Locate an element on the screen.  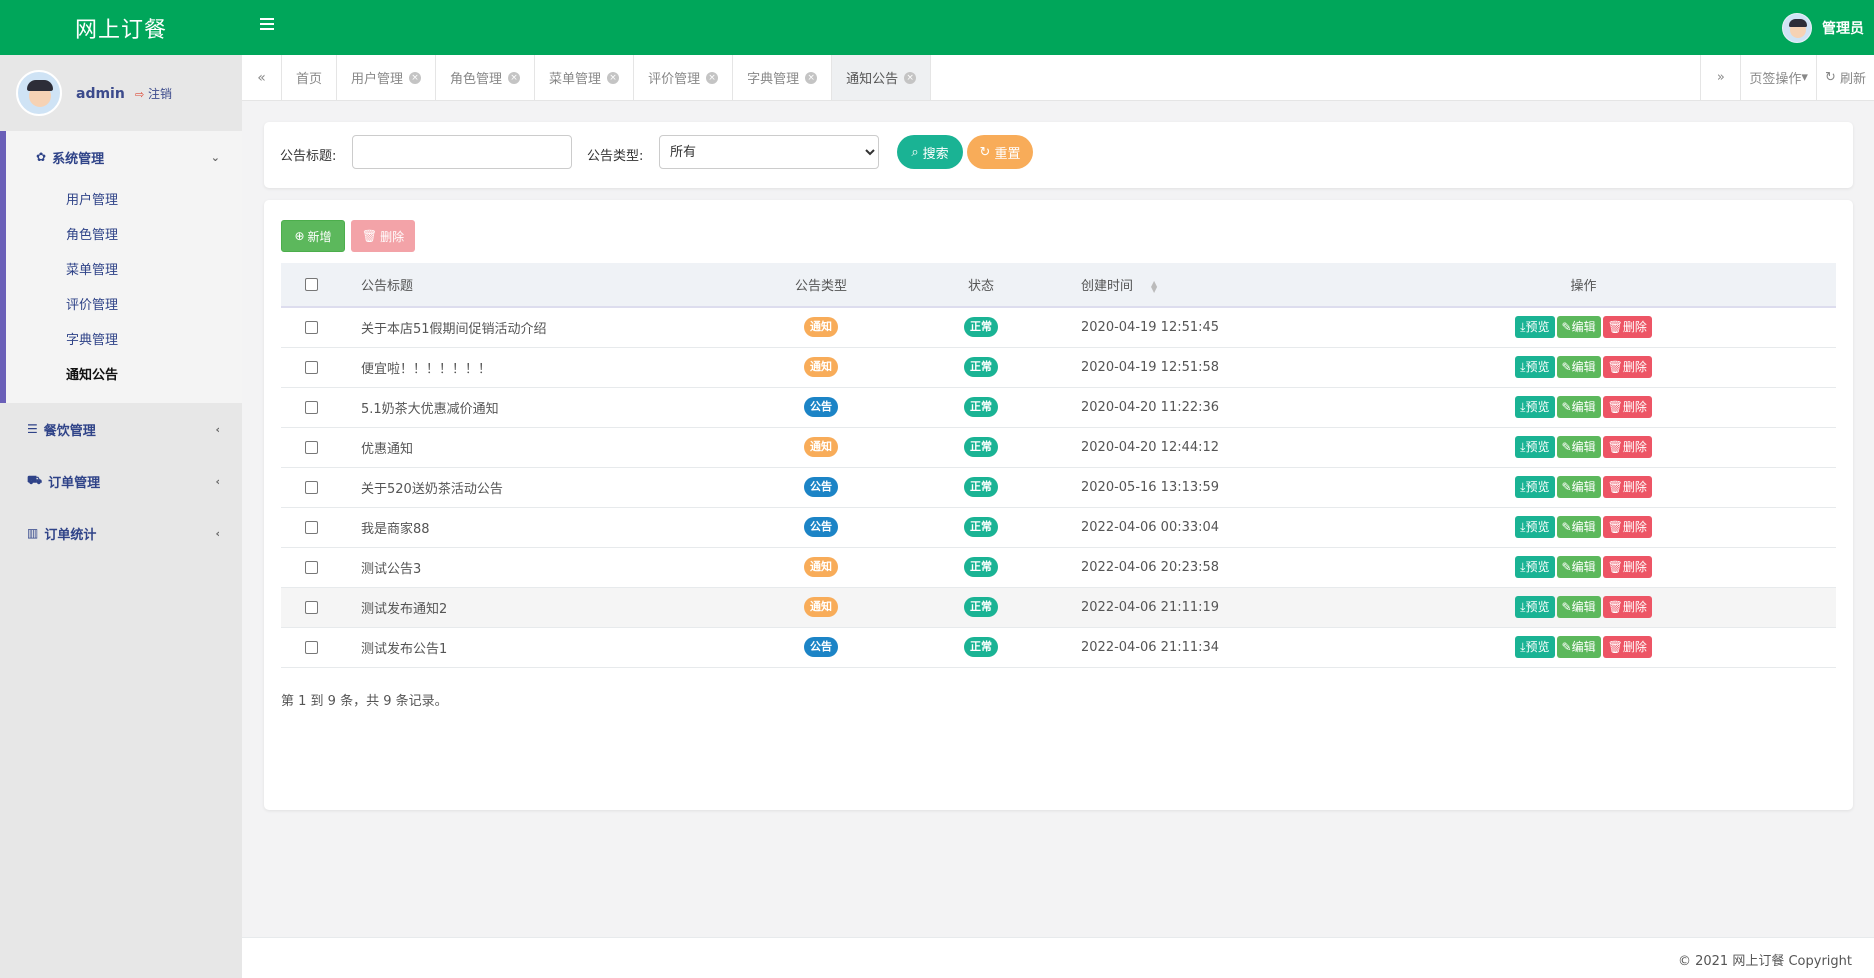
user-menu: 管理员 is located at coordinates (1823, 28).